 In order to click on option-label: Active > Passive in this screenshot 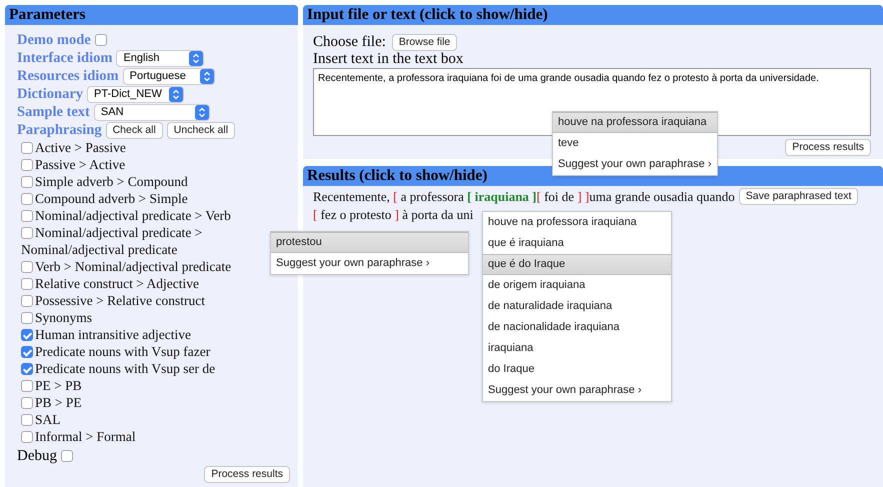, I will do `click(153, 147)`.